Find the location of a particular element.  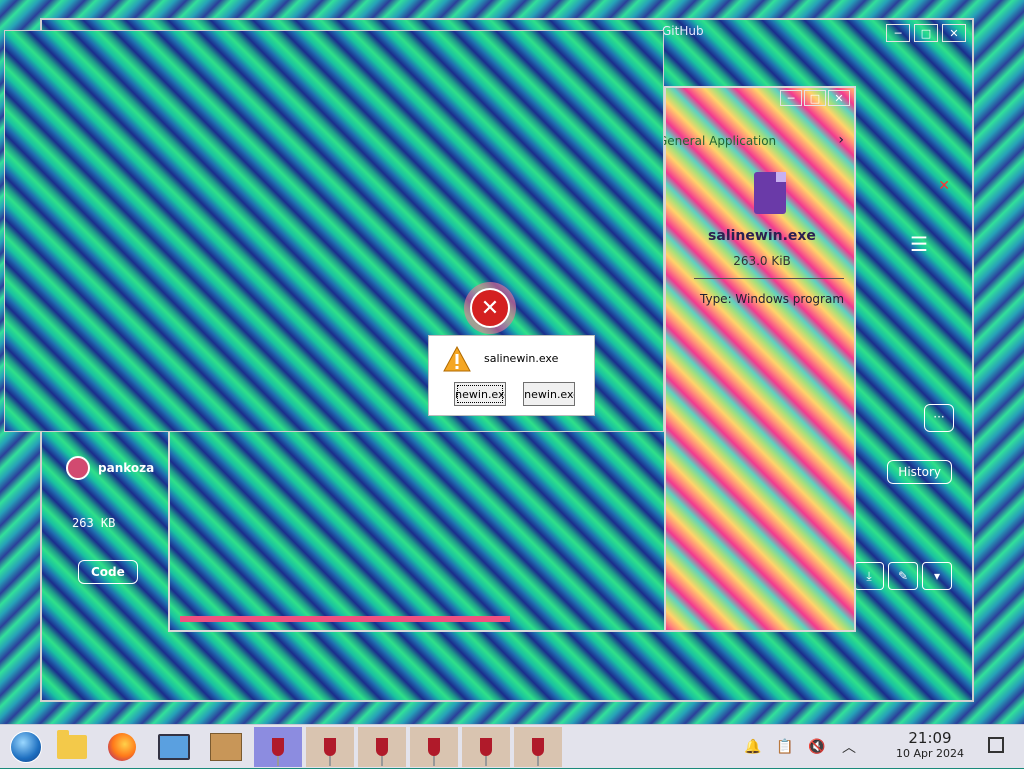

taskbar-system-monitor is located at coordinates (174, 747).